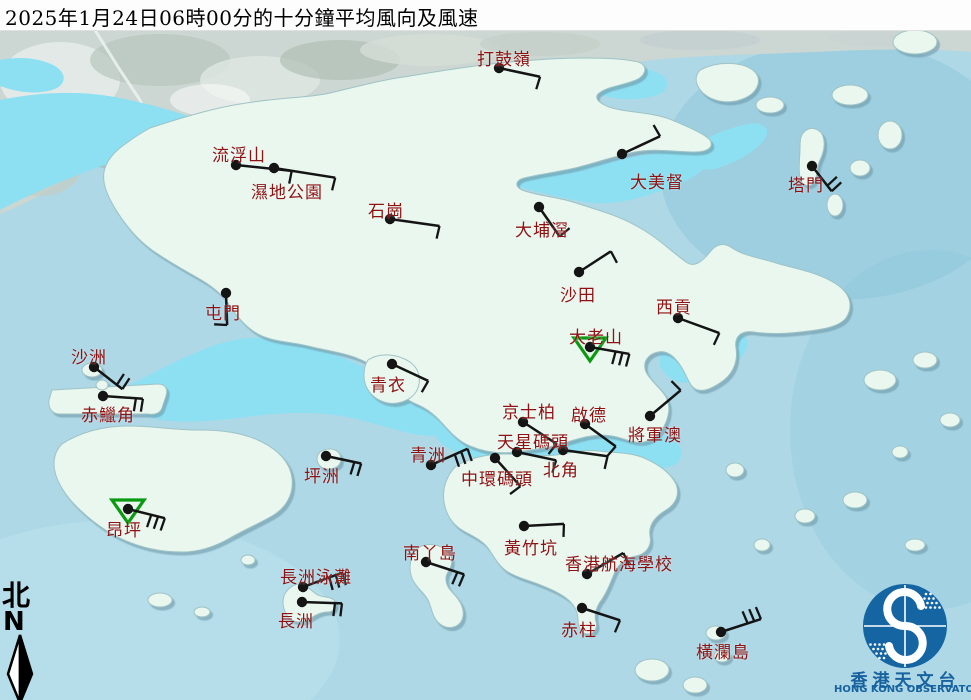 This screenshot has height=700, width=971. I want to click on station-label-lamma-island: 南丫島, so click(430, 554).